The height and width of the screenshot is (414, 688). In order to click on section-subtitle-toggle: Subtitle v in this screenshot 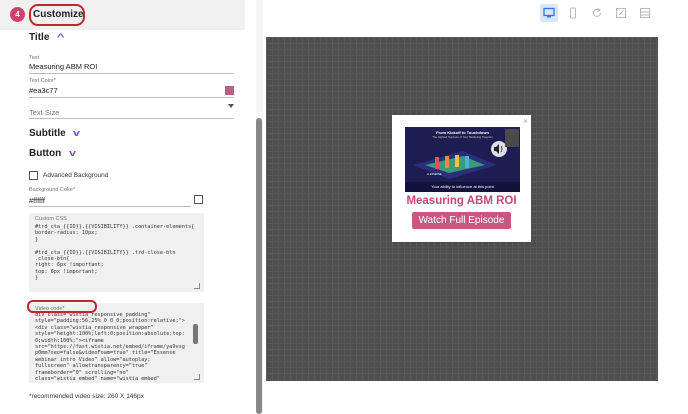, I will do `click(55, 133)`.